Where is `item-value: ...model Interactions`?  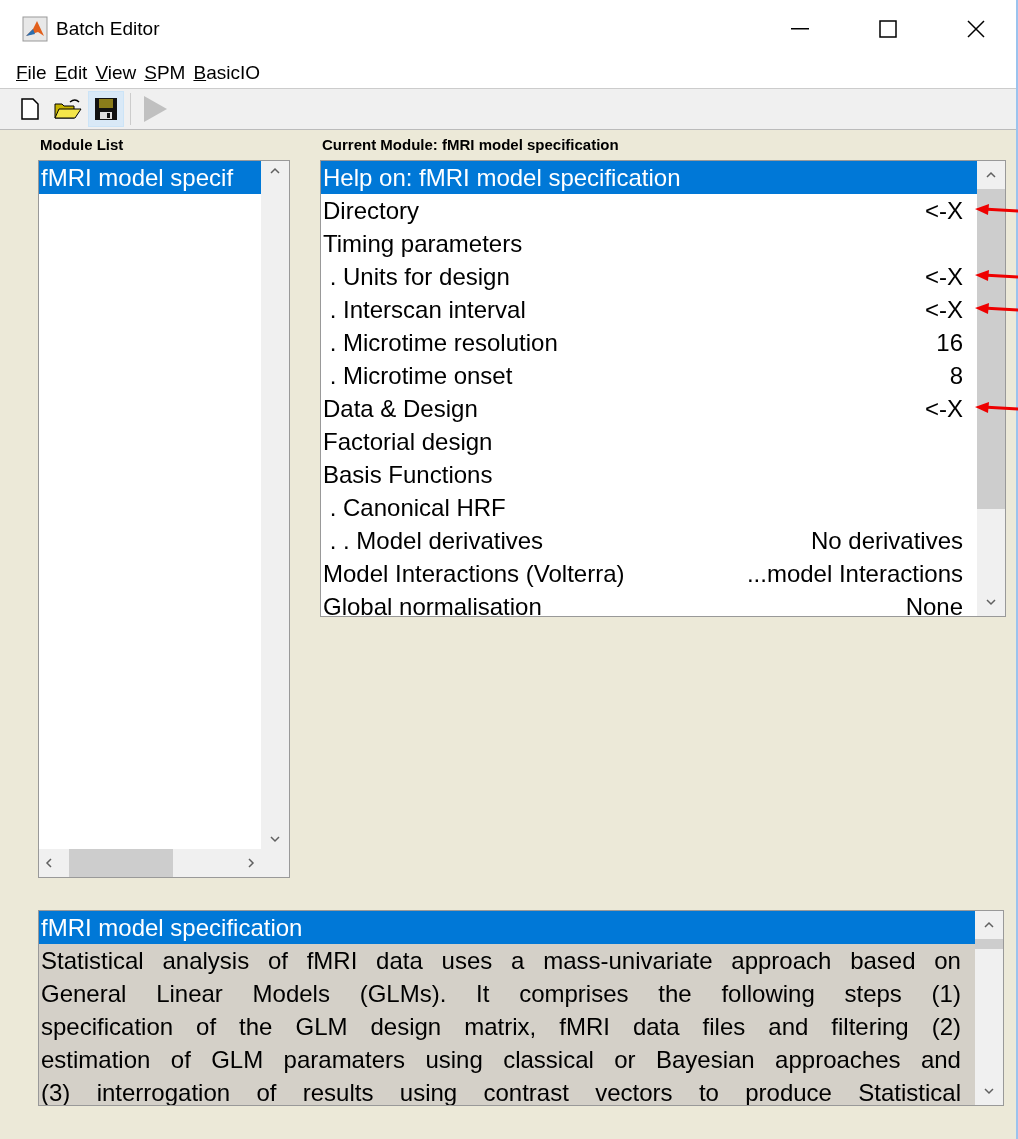
item-value: ...model Interactions is located at coordinates (854, 574).